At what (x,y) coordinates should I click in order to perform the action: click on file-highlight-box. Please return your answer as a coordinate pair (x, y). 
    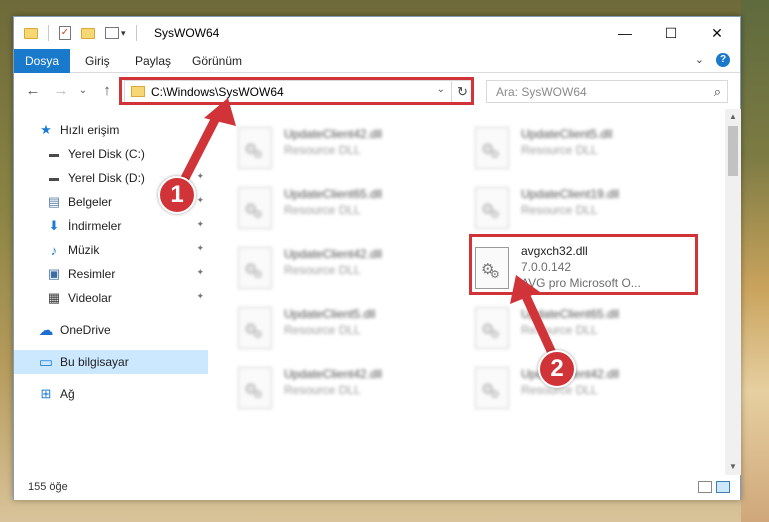
    Looking at the image, I should click on (583, 264).